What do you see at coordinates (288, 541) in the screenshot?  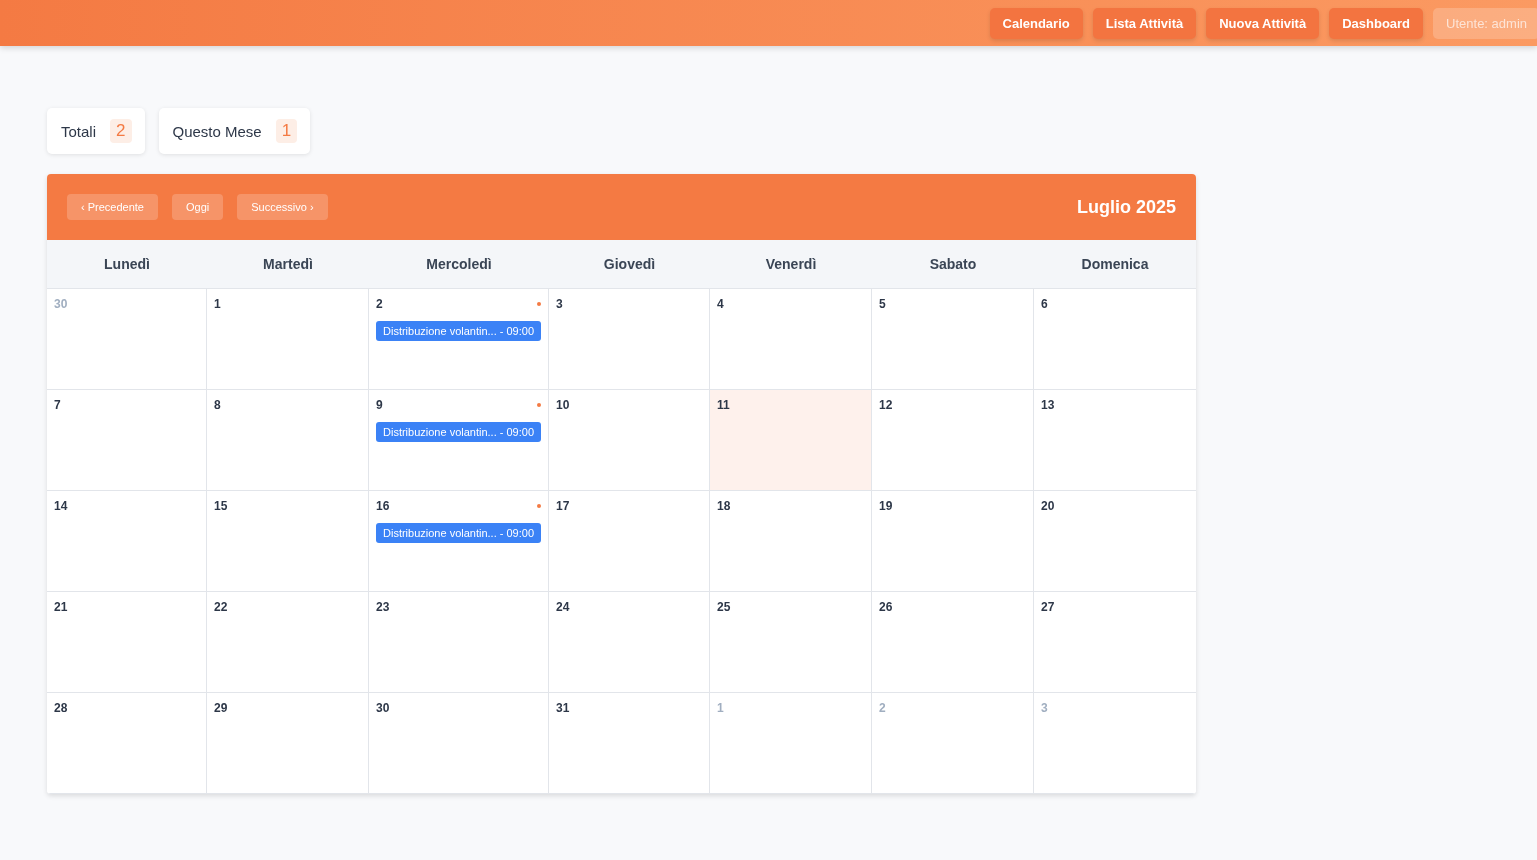 I see `day-cell: 15` at bounding box center [288, 541].